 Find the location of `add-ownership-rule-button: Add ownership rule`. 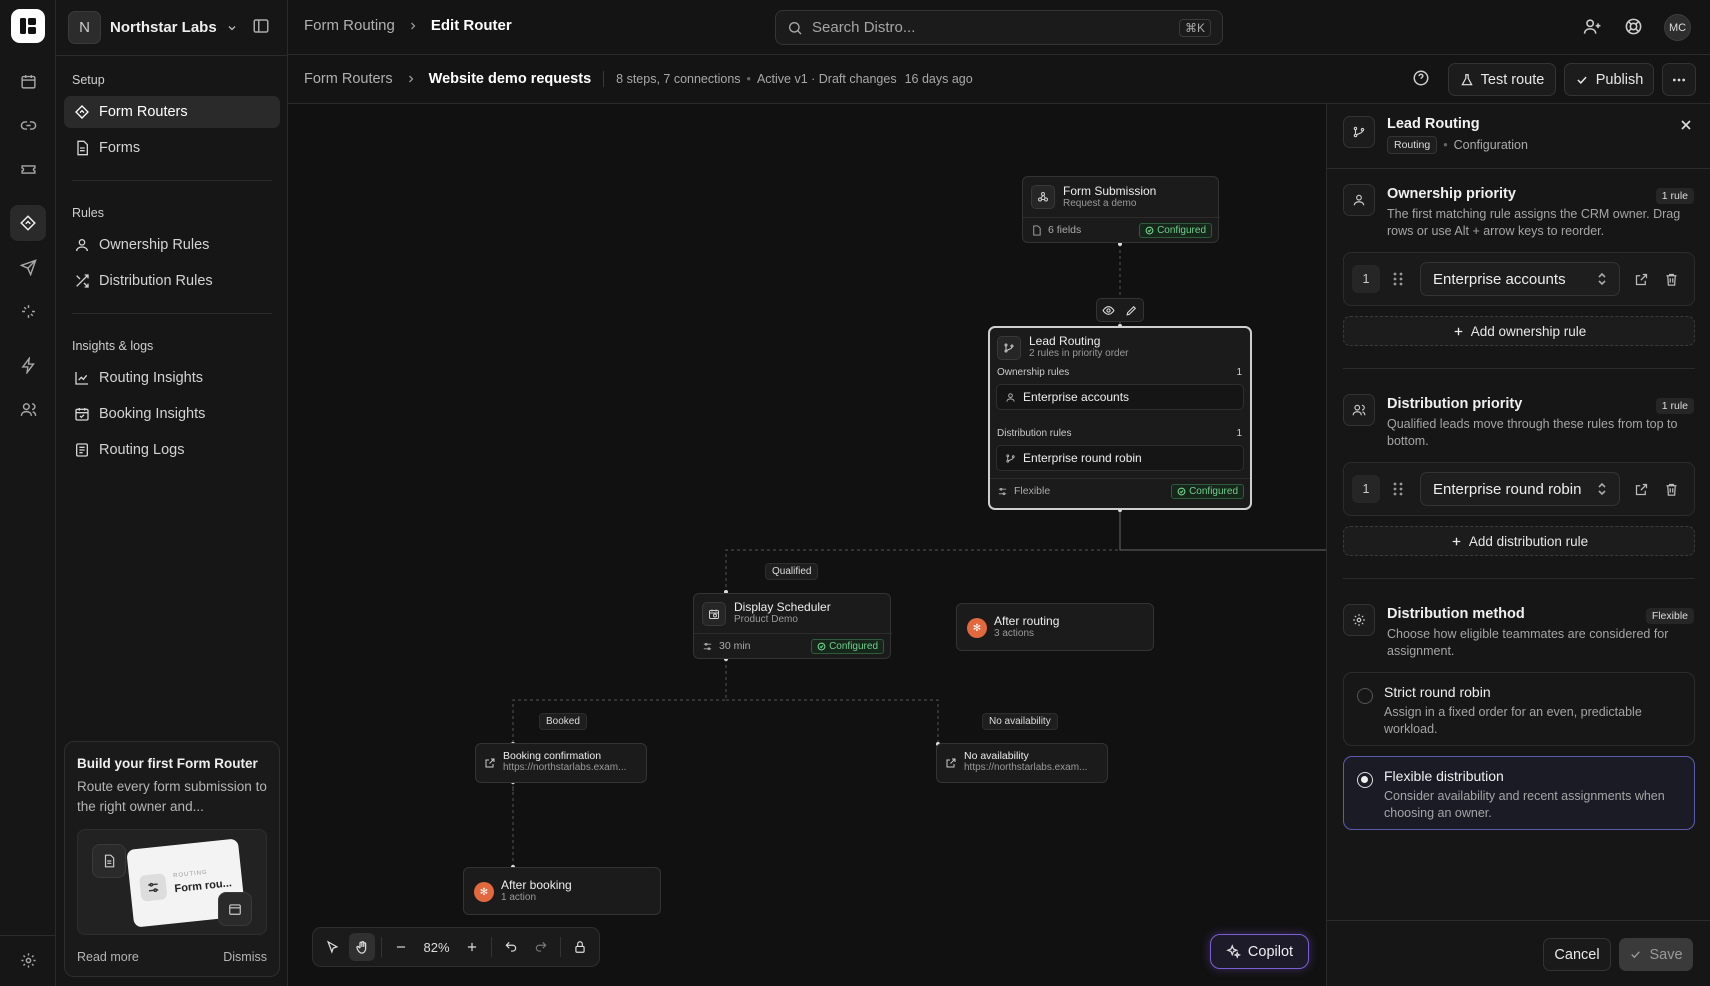

add-ownership-rule-button: Add ownership rule is located at coordinates (1519, 331).